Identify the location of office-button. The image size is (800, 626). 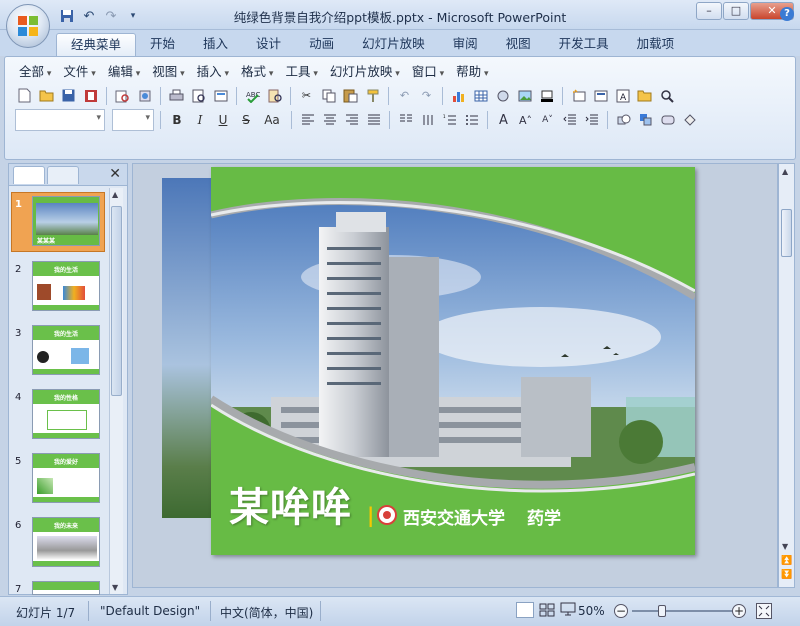
(28, 26).